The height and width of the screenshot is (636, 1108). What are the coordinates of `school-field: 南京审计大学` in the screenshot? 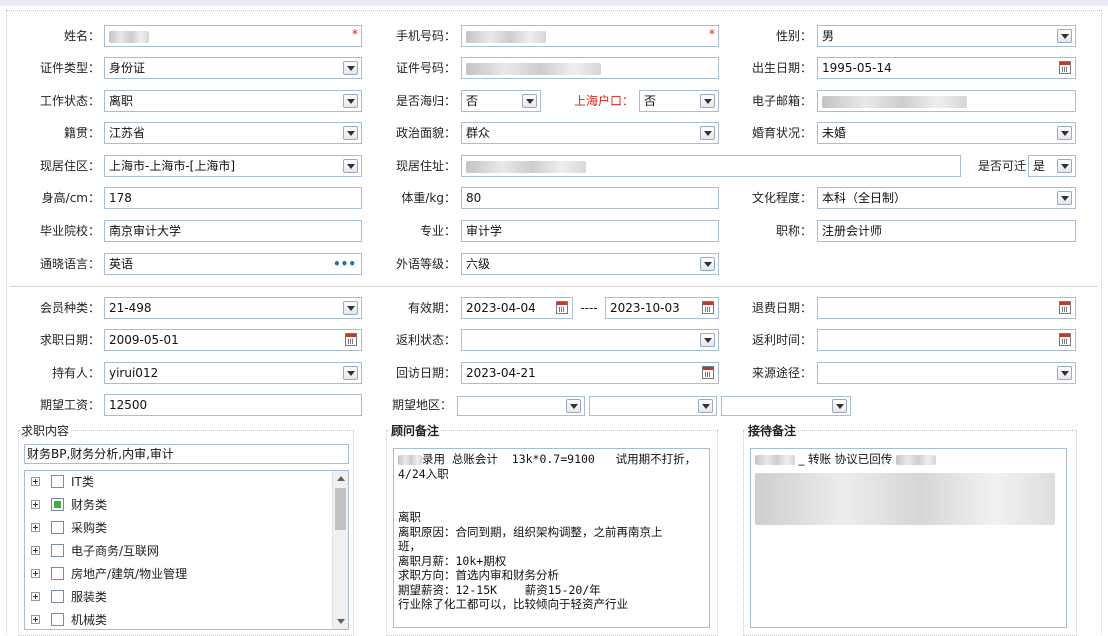 It's located at (233, 231).